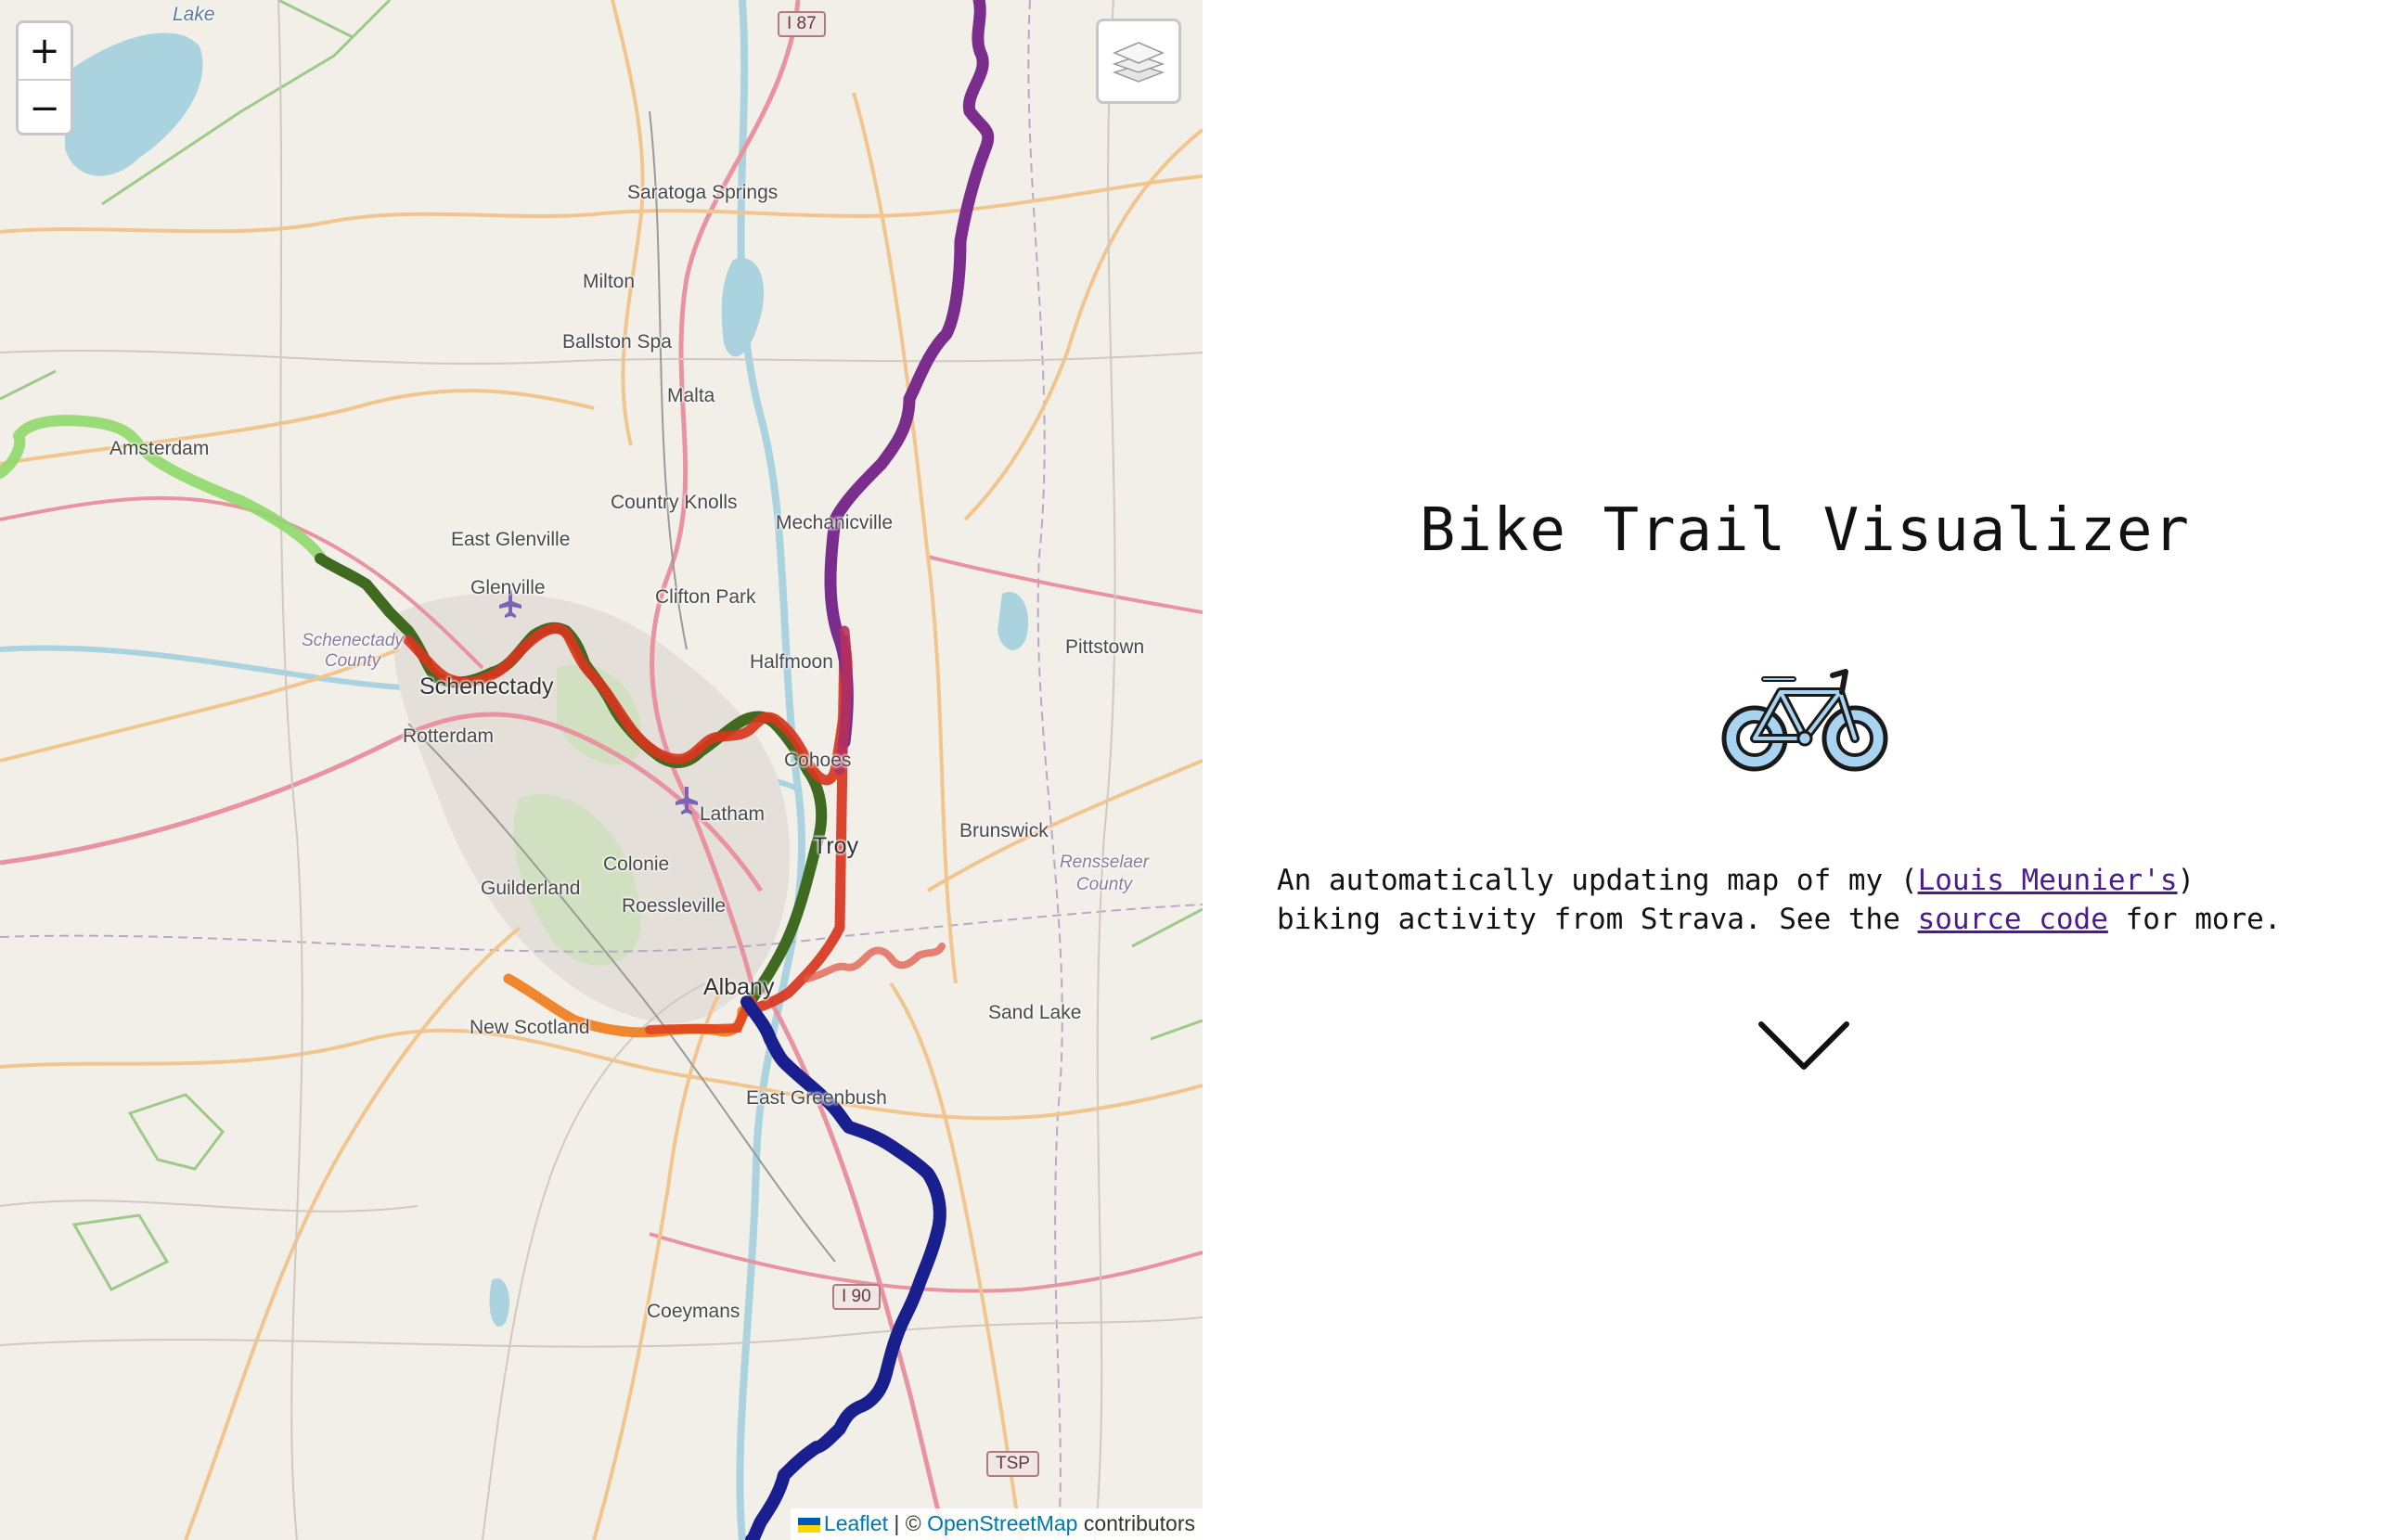  Describe the element at coordinates (802, 24) in the screenshot. I see `highway-shield: I 87` at that location.